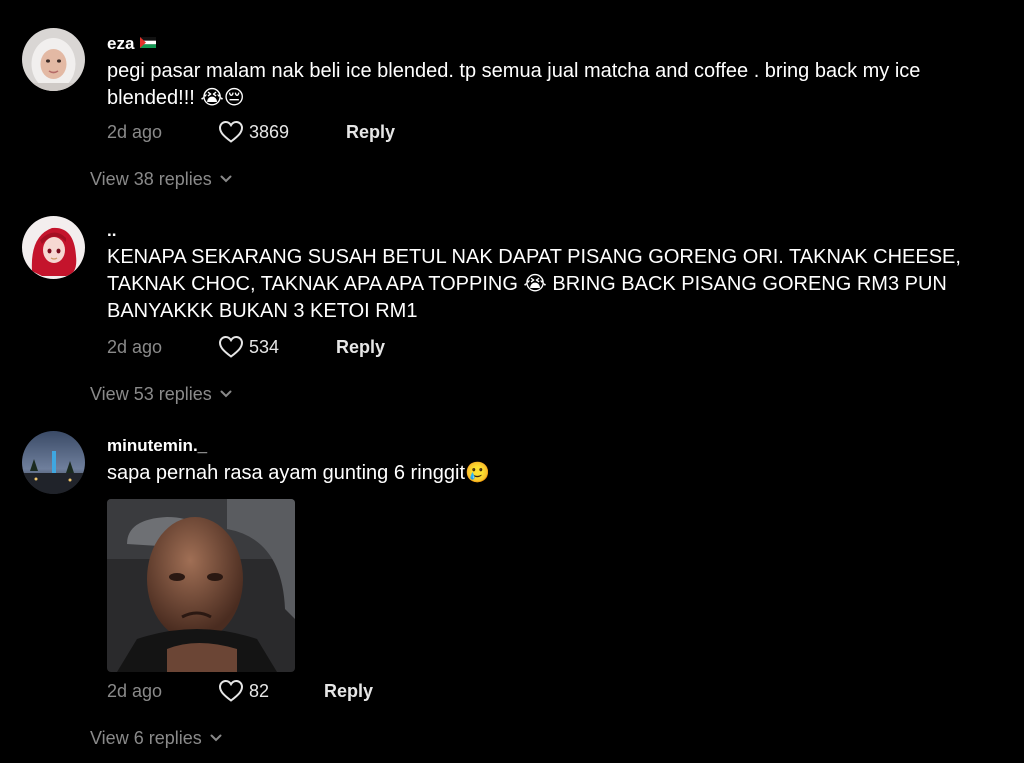 This screenshot has width=1024, height=763. I want to click on like-count: 82, so click(259, 691).